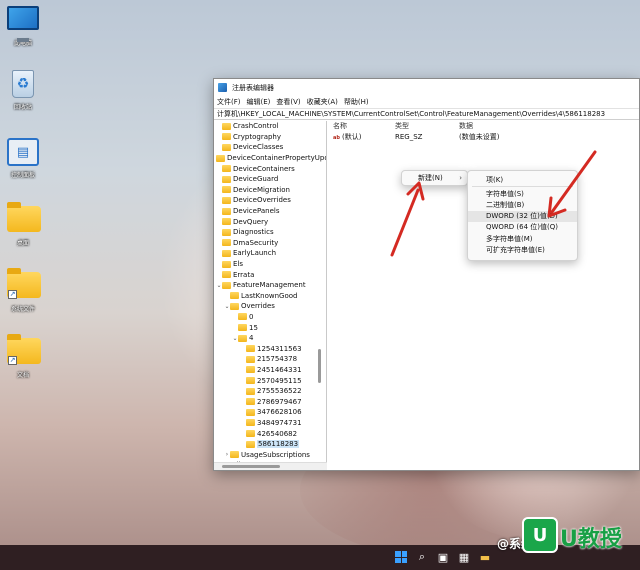 This screenshot has height=570, width=640. I want to click on tree-item: DeviceOverrides, so click(270, 200).